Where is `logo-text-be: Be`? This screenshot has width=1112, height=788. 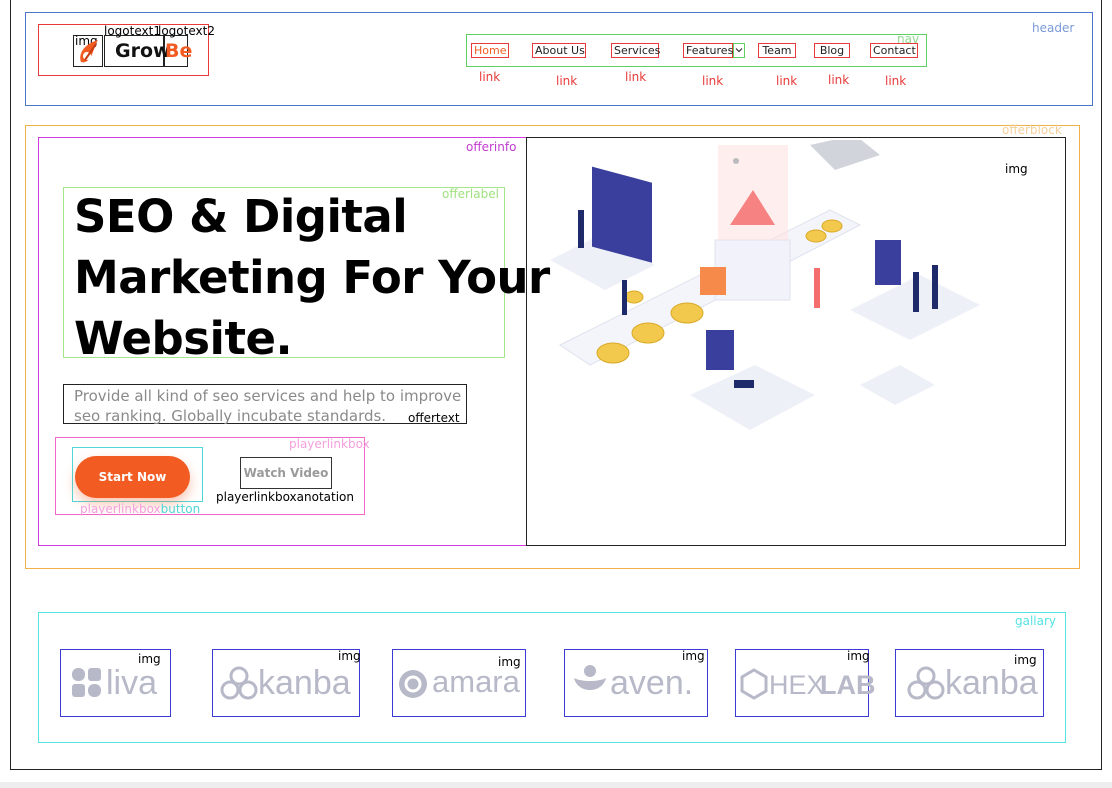
logo-text-be: Be is located at coordinates (179, 51).